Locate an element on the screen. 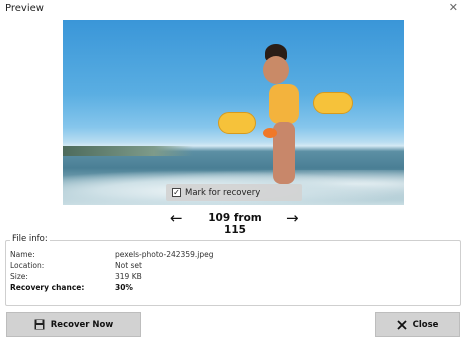 The width and height of the screenshot is (466, 343). child-figure is located at coordinates (285, 117).